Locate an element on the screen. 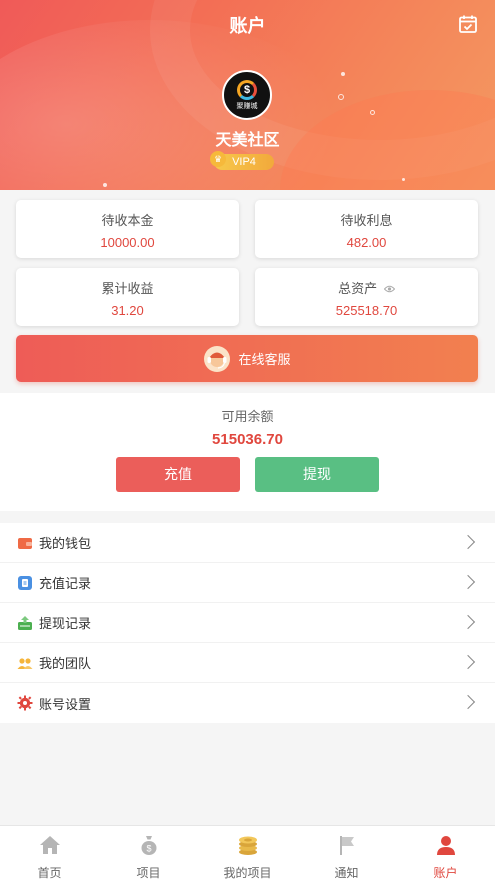 This screenshot has width=495, height=885. username: 天美社区 is located at coordinates (247, 140).